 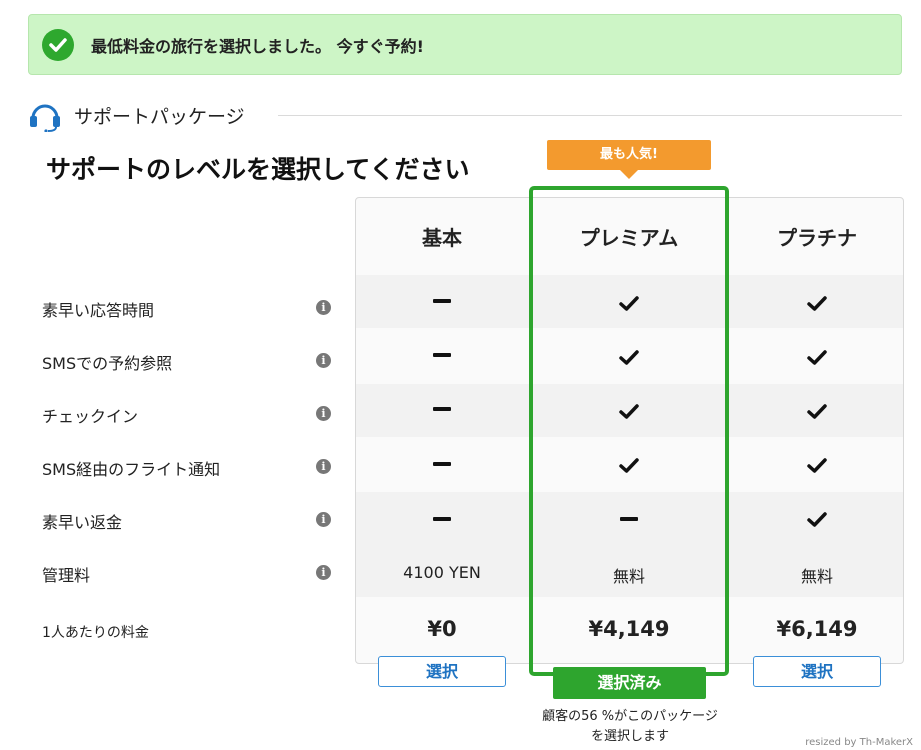 I want to click on success-banner: 最低料金の旅行を選択しました。 今すぐ予約!, so click(x=465, y=44).